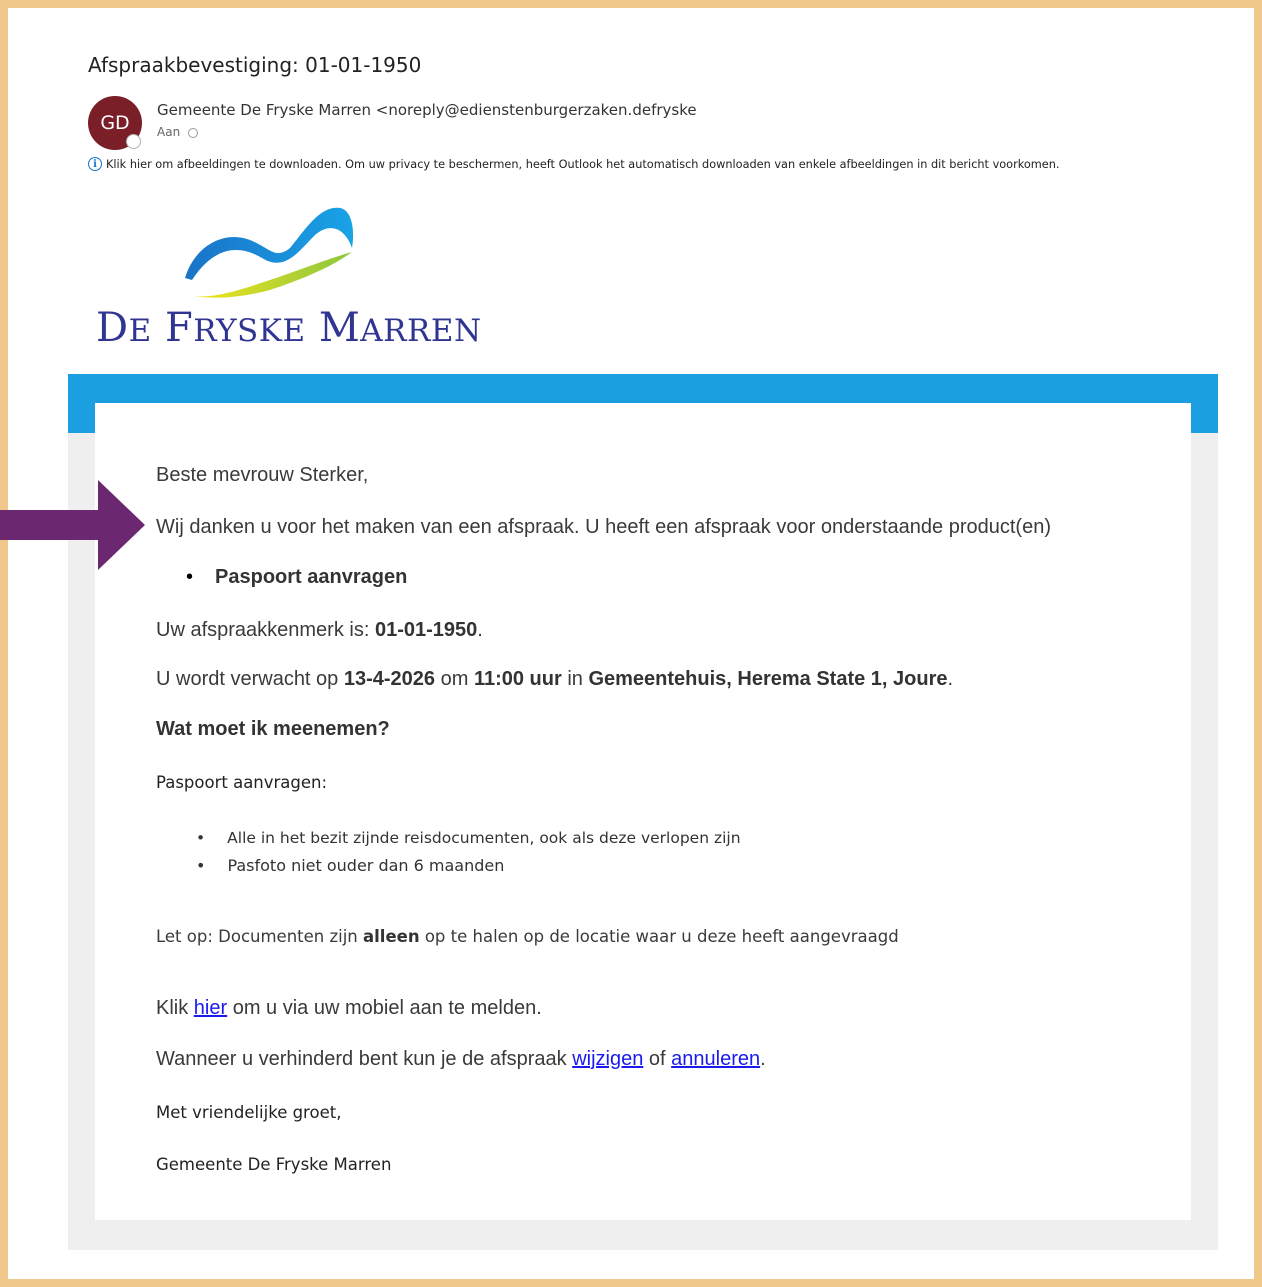 The width and height of the screenshot is (1262, 1287). I want to click on bring-heading-text: Wat moet ik meenemen?, so click(273, 729).